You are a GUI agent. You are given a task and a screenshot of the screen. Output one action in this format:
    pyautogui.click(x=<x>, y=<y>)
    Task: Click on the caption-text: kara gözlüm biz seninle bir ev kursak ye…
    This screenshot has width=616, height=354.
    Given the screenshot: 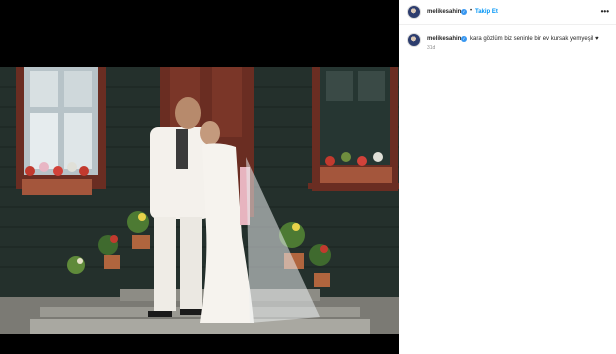 What is the action you would take?
    pyautogui.click(x=534, y=39)
    